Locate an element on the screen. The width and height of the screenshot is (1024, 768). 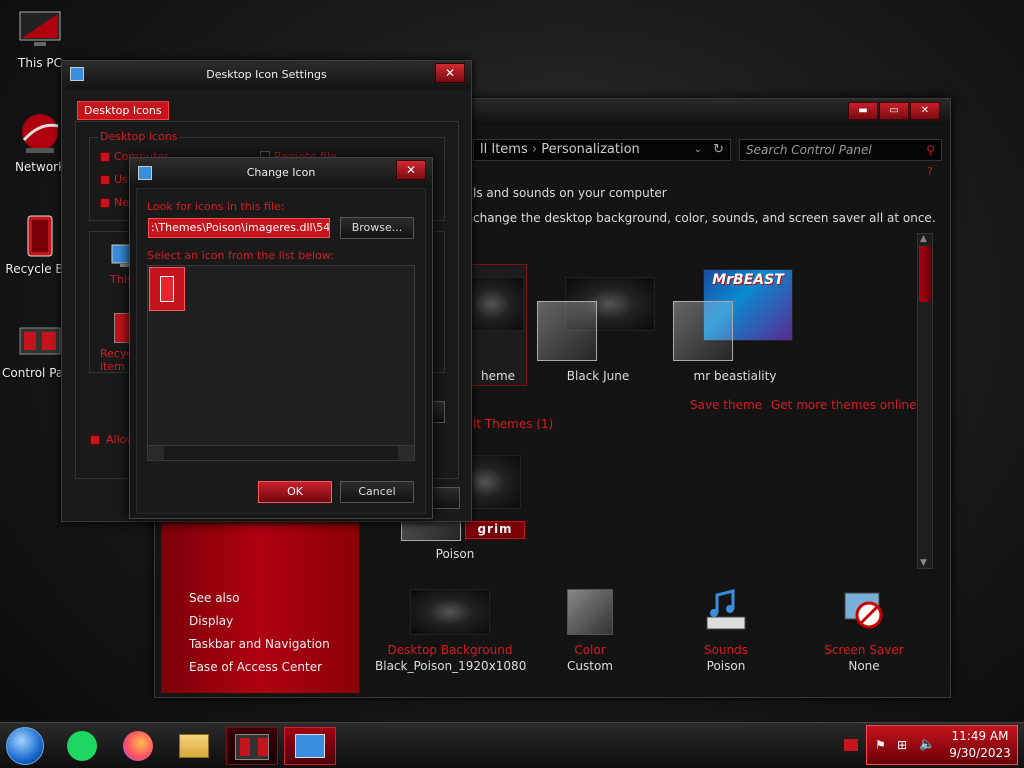
theme-item-black-june: Black June is located at coordinates (600, 328).